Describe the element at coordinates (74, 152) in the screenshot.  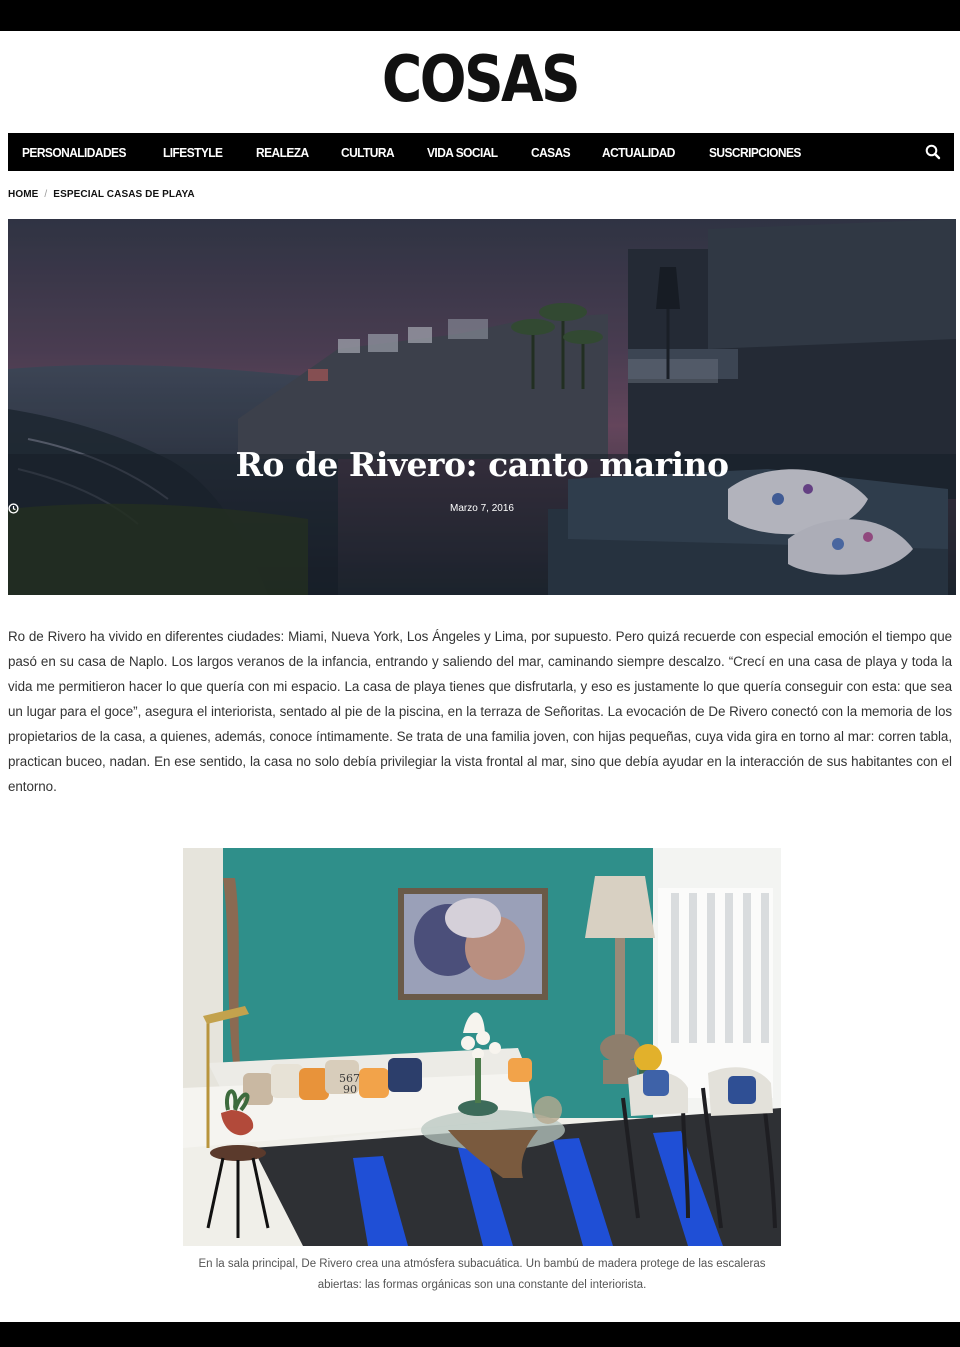
I see `nav-item-personalidades: PERSONALIDADES` at that location.